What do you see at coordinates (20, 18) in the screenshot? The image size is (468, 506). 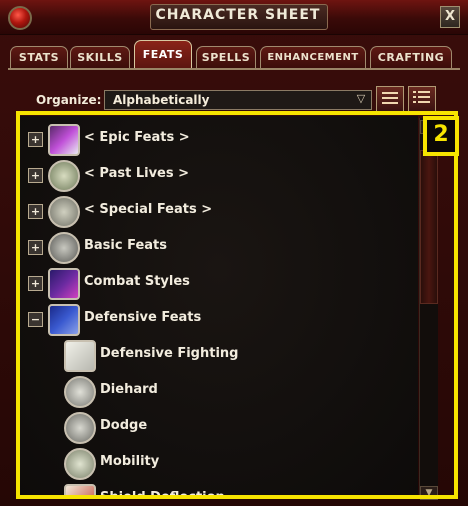 I see `window-gem-icon` at bounding box center [20, 18].